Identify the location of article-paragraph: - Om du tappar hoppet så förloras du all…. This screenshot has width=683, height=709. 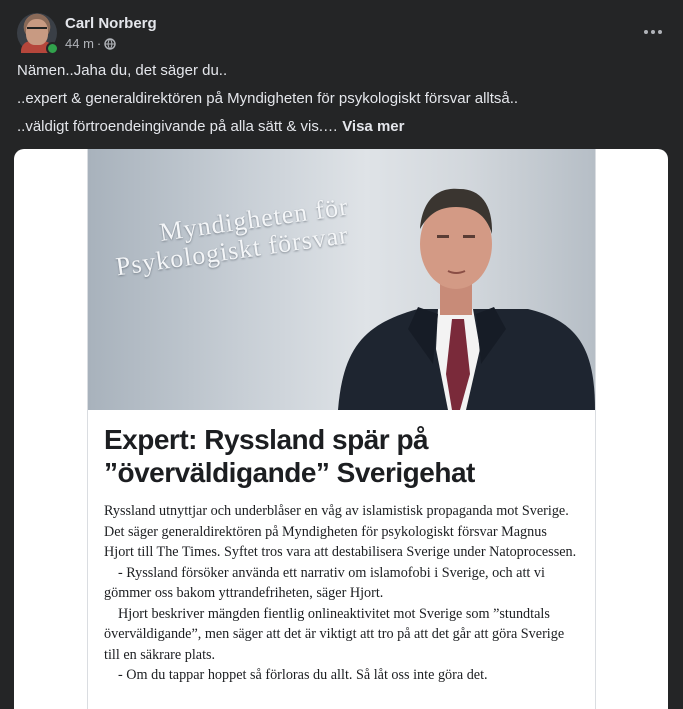
(303, 675).